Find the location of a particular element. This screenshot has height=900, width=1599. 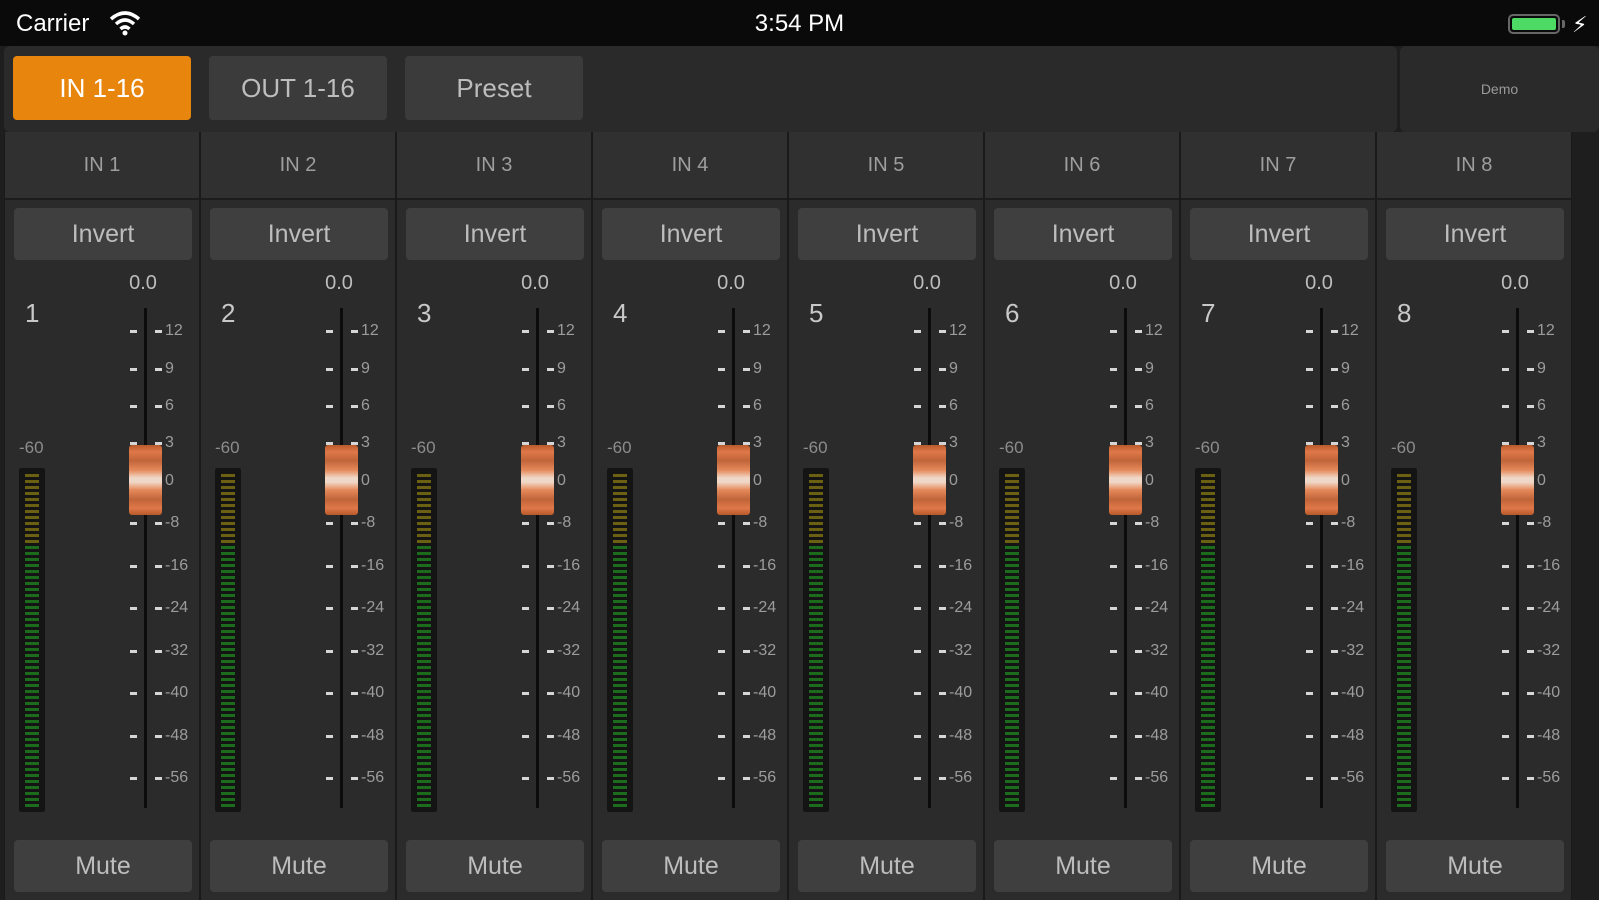

tab-preset: Preset is located at coordinates (494, 88).